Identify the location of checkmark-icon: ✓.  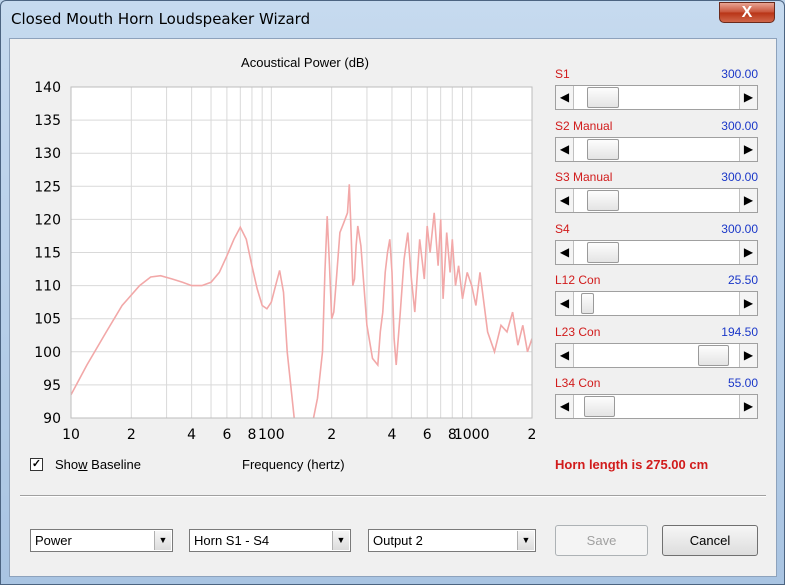
(36, 464).